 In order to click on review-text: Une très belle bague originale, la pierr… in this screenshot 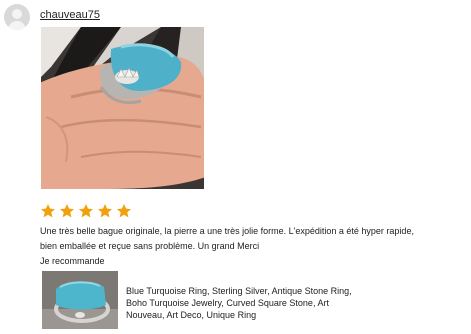, I will do `click(252, 246)`.